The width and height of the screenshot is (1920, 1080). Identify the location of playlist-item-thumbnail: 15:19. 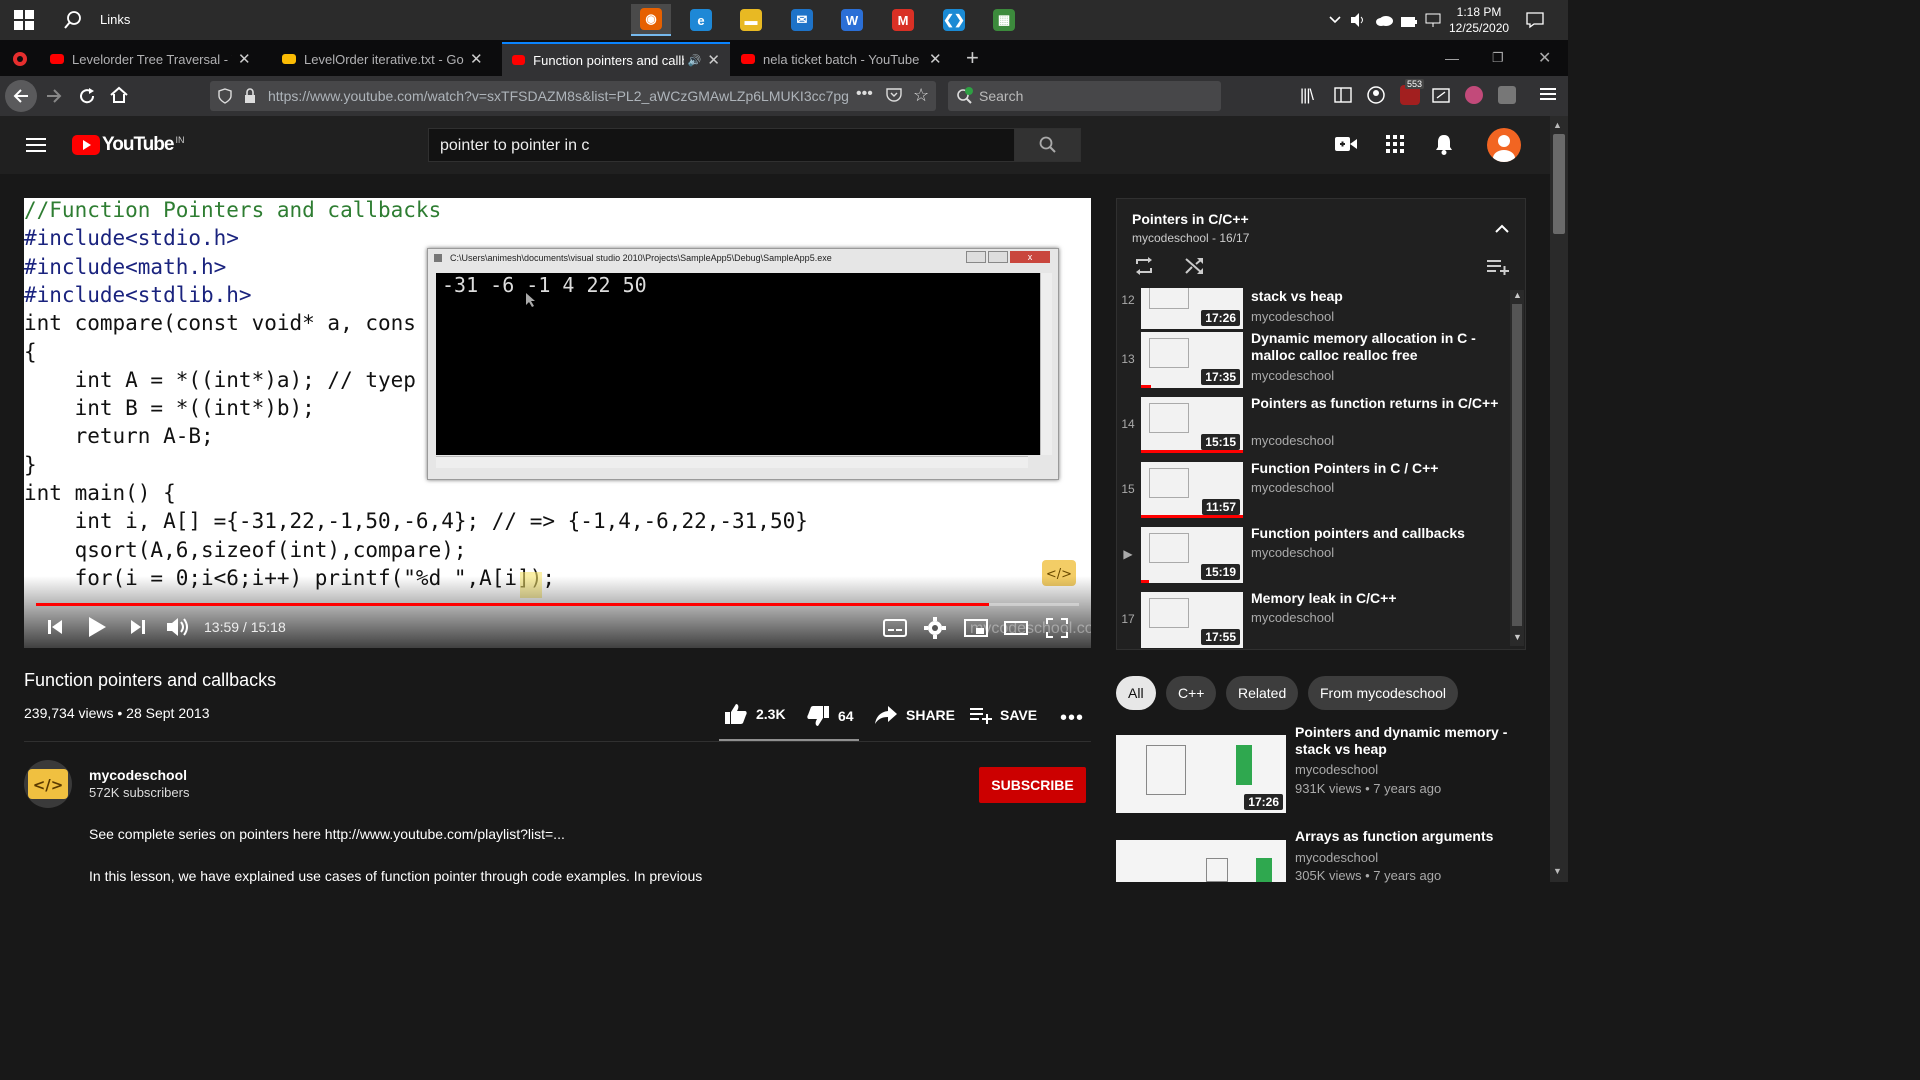
(1192, 555).